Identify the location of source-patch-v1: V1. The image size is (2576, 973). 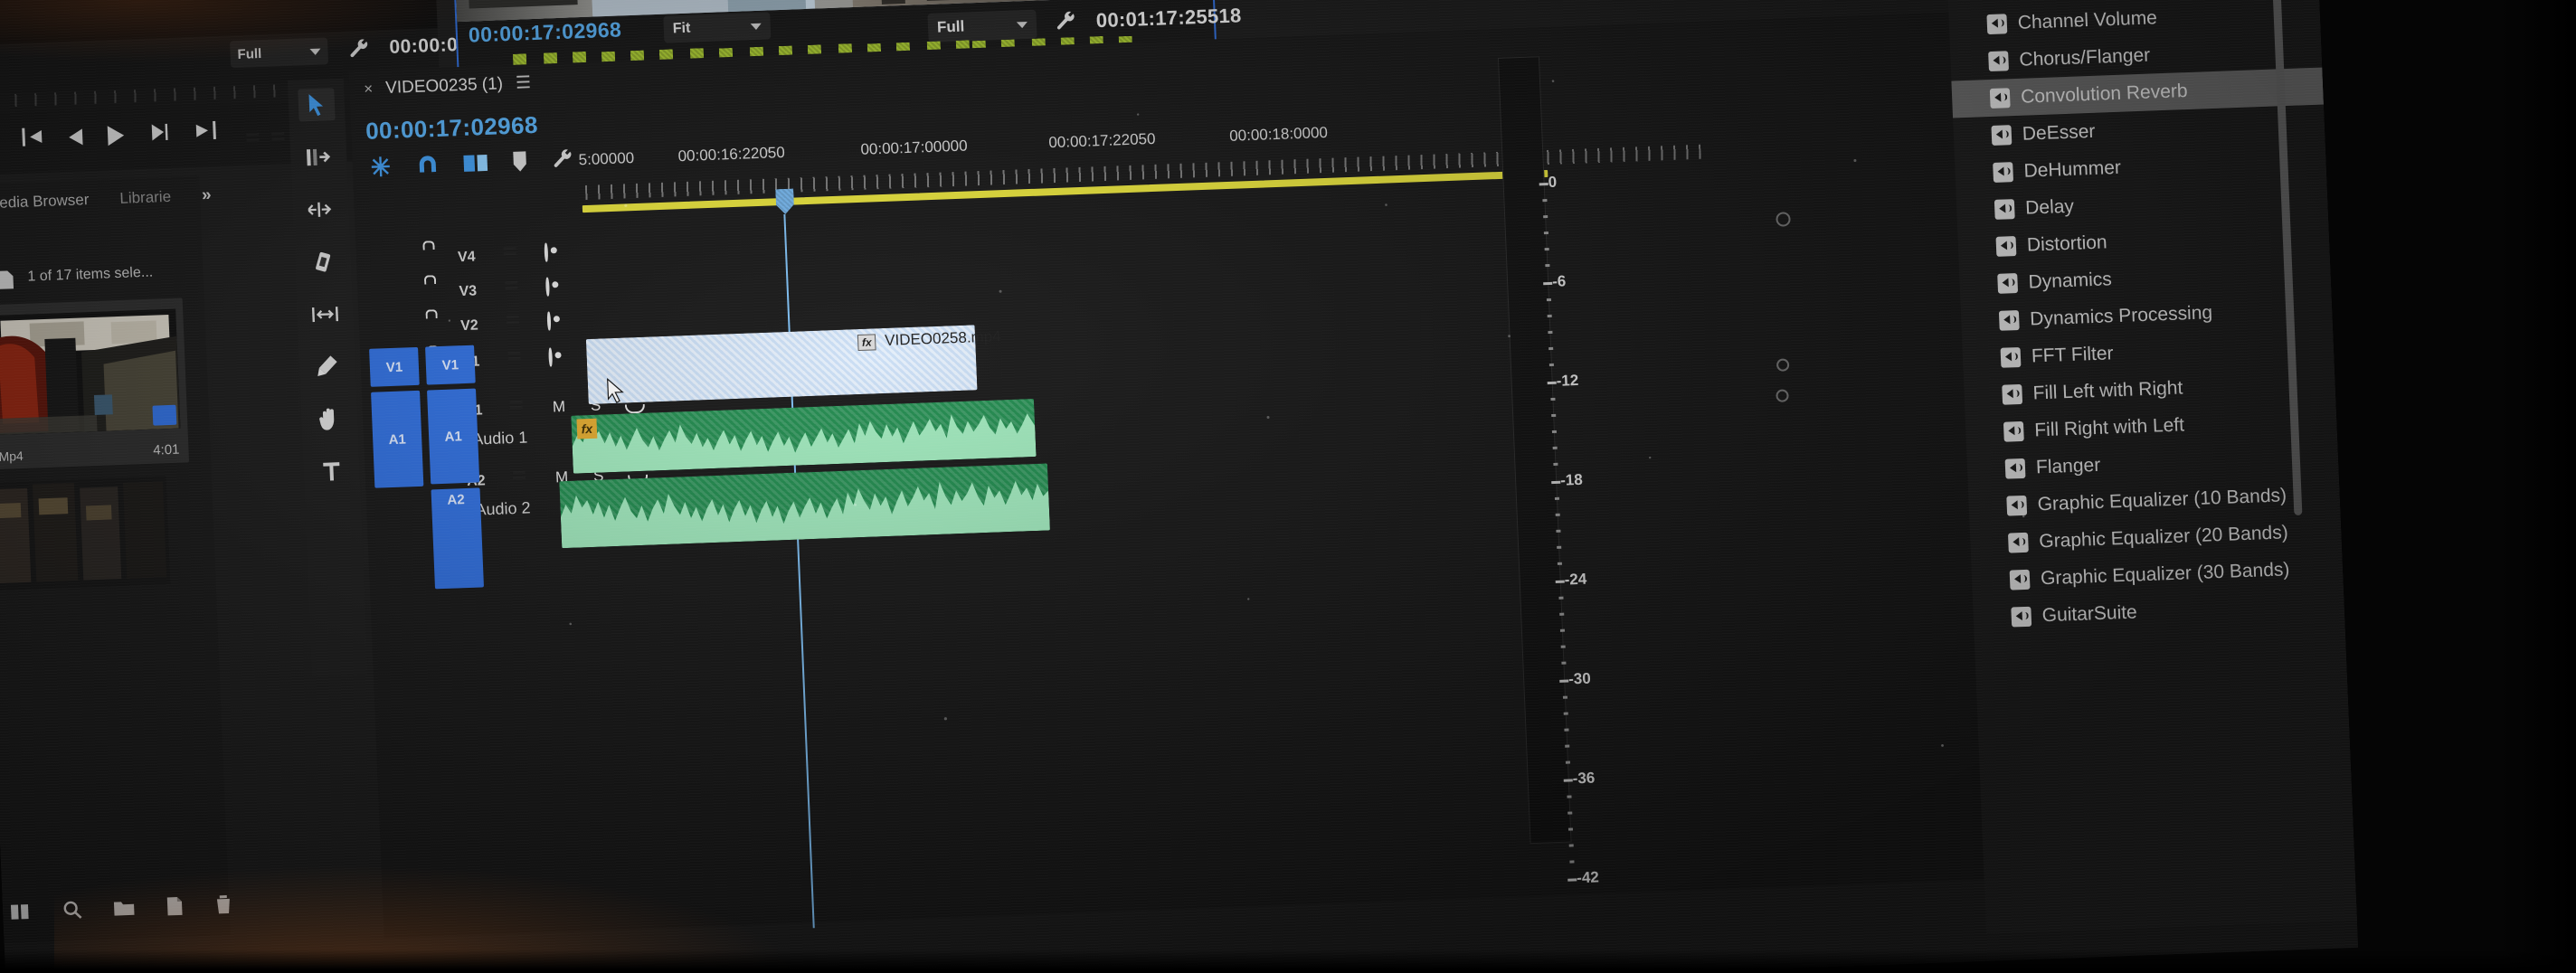
(395, 367).